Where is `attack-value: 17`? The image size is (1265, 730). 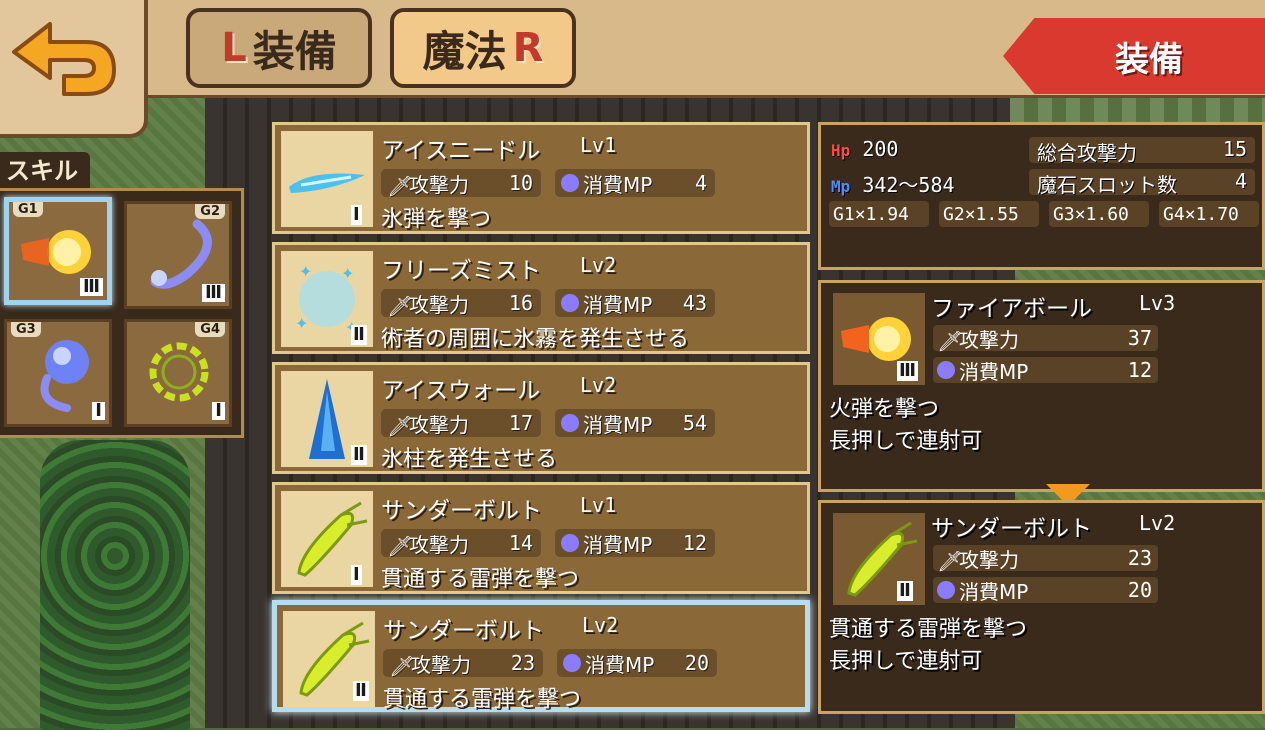
attack-value: 17 is located at coordinates (520, 423).